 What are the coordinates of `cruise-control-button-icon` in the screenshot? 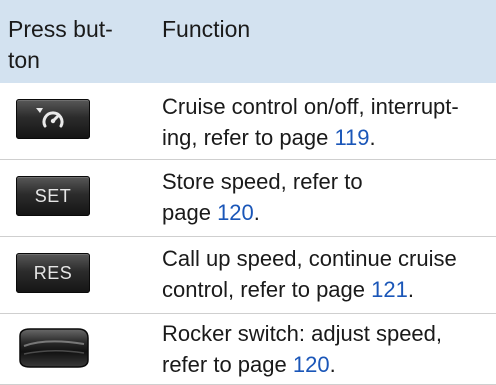 It's located at (53, 119).